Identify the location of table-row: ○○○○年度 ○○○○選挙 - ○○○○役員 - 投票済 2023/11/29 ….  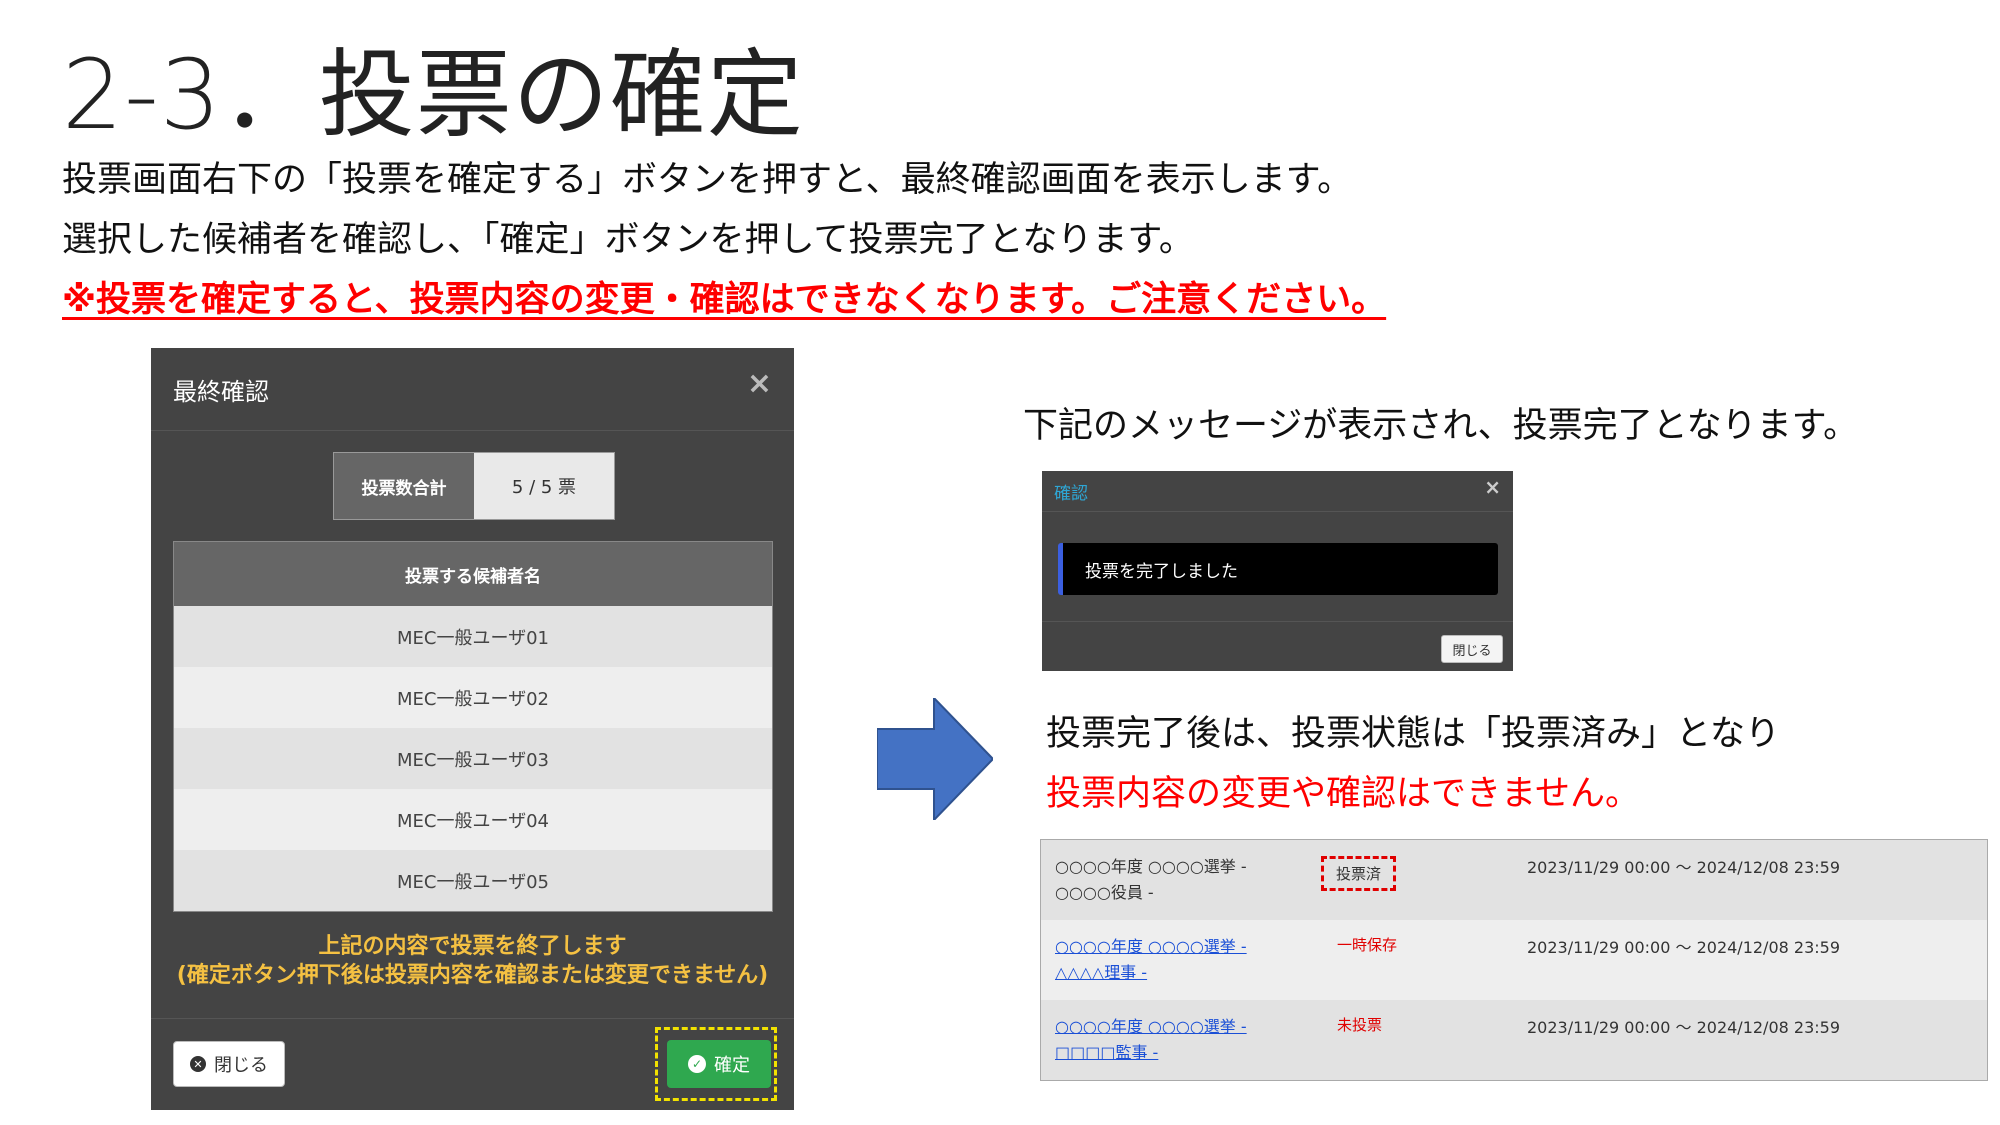
(1514, 880).